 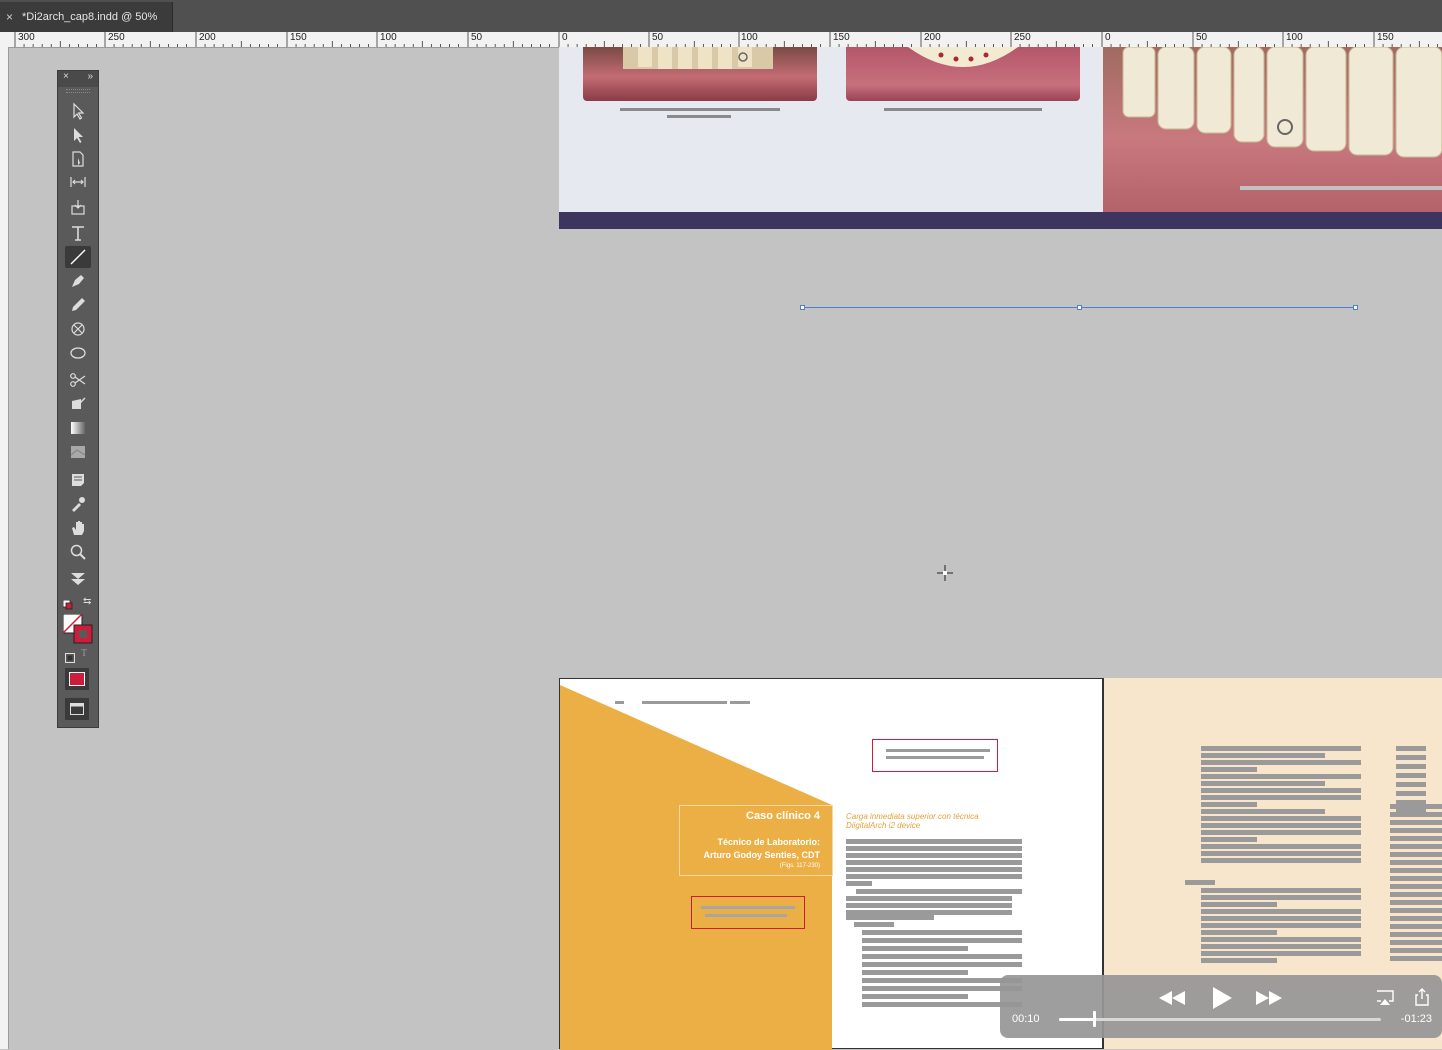 What do you see at coordinates (1422, 997) in the screenshot?
I see `share-icon` at bounding box center [1422, 997].